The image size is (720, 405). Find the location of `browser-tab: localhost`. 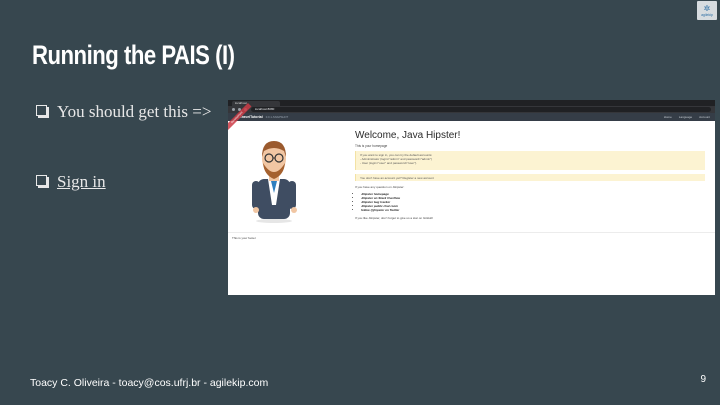

browser-tab: localhost is located at coordinates (256, 103).